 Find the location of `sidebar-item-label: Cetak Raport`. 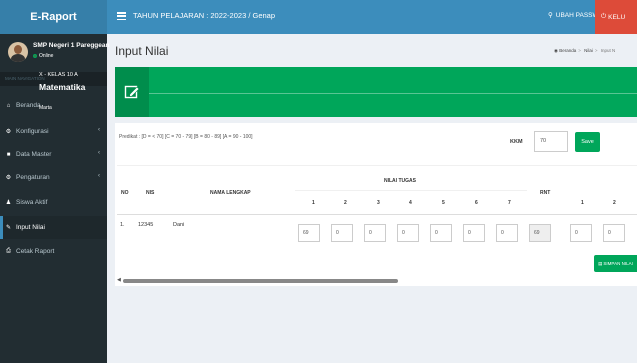

sidebar-item-label: Cetak Raport is located at coordinates (35, 251).